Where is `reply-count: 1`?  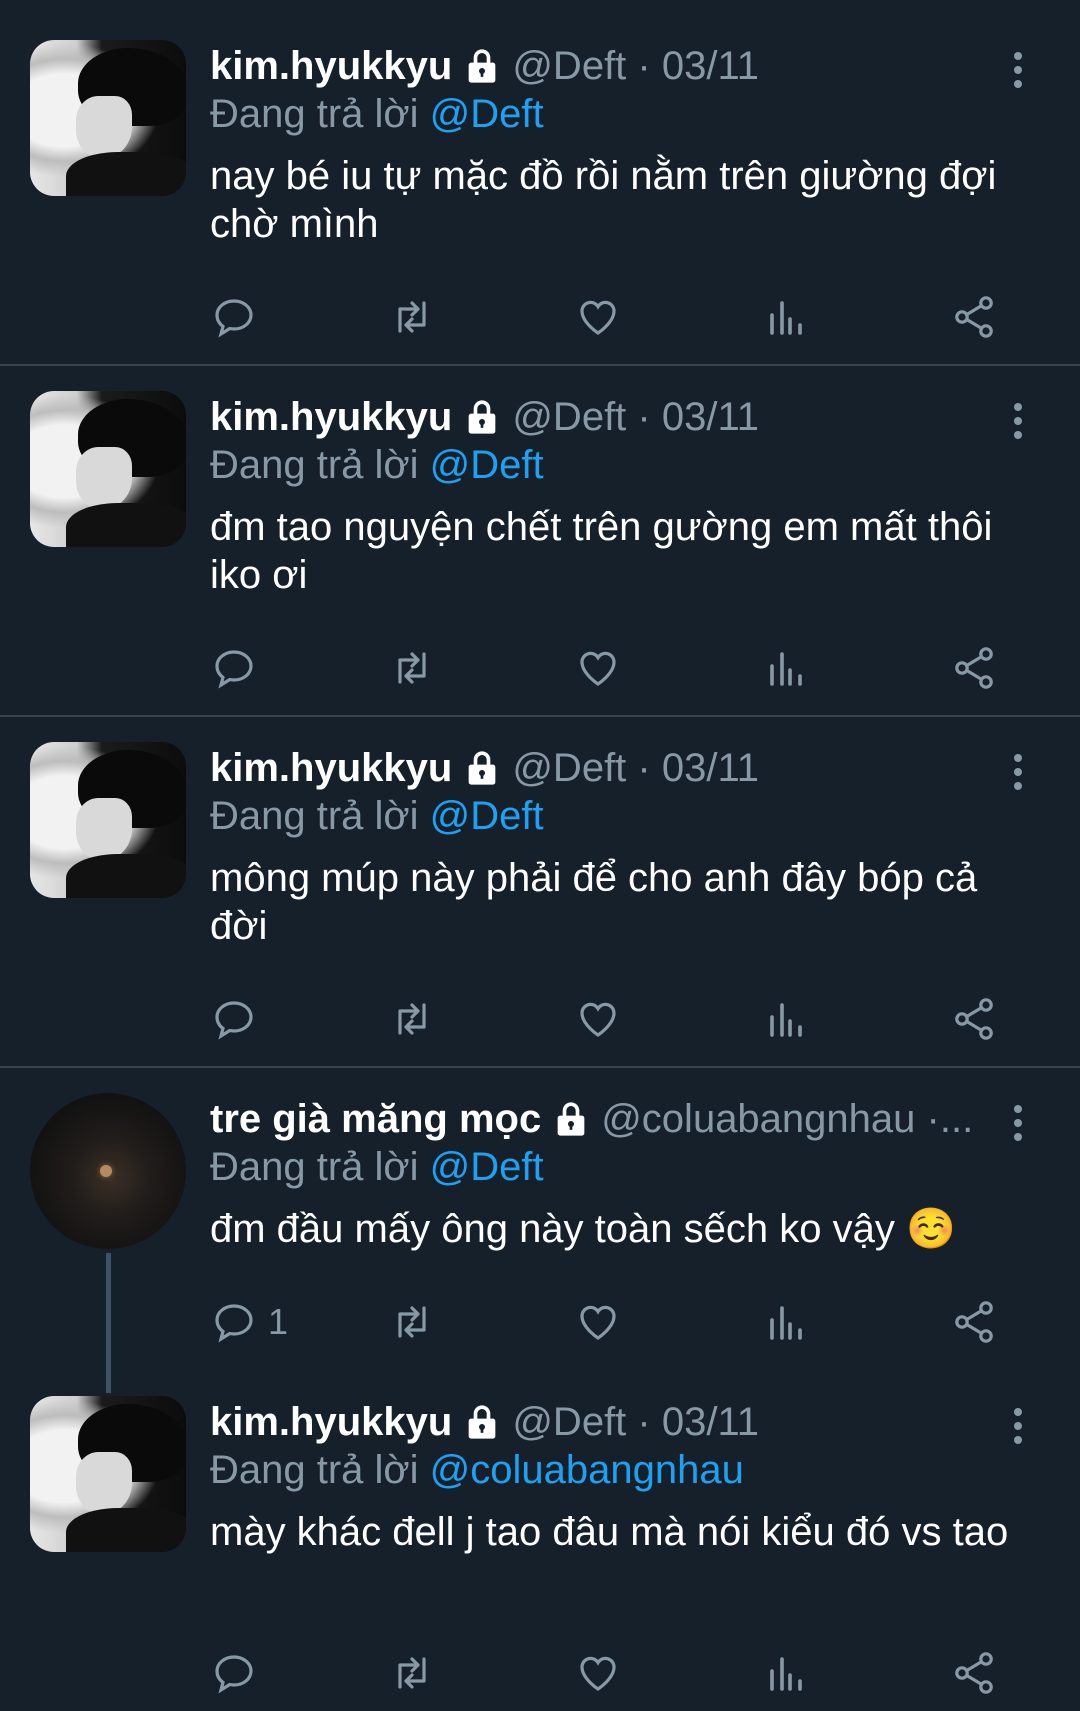
reply-count: 1 is located at coordinates (278, 1321).